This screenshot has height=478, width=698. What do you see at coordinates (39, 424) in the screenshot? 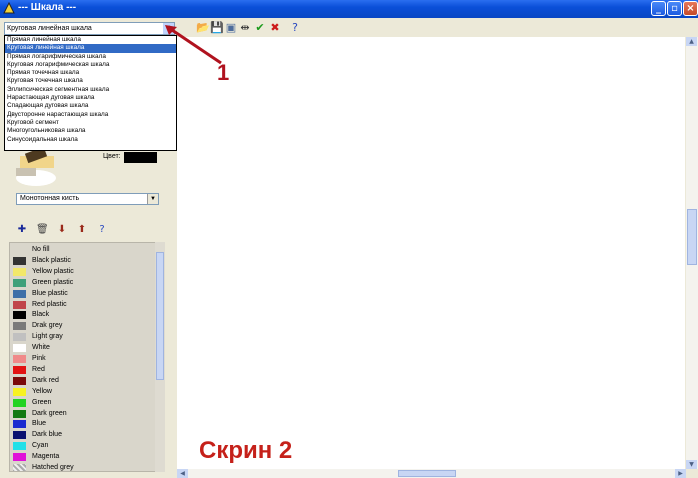
I see `material-label: Blue` at bounding box center [39, 424].